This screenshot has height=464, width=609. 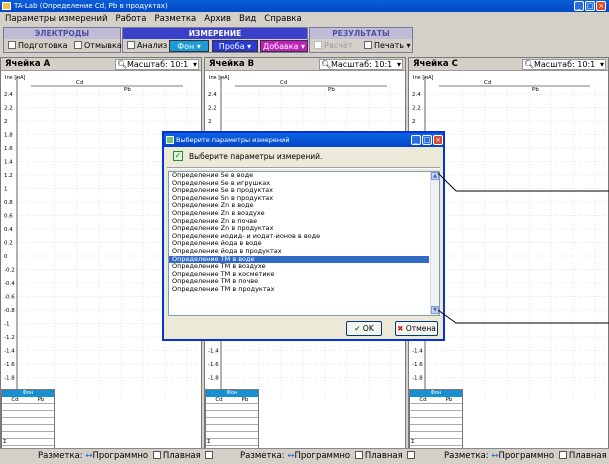 I want to click on results-title: РЕЗУЛЬТАТЫ, so click(x=361, y=33).